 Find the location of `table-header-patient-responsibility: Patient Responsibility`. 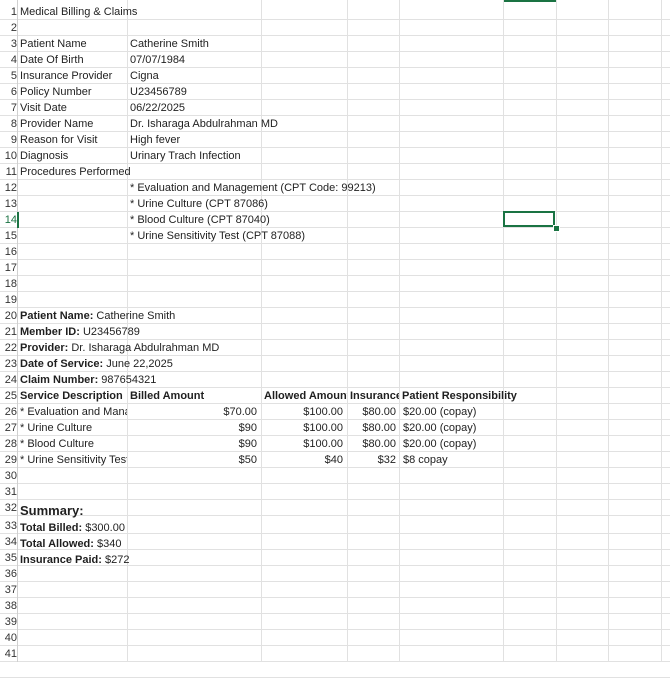

table-header-patient-responsibility: Patient Responsibility is located at coordinates (477, 396).